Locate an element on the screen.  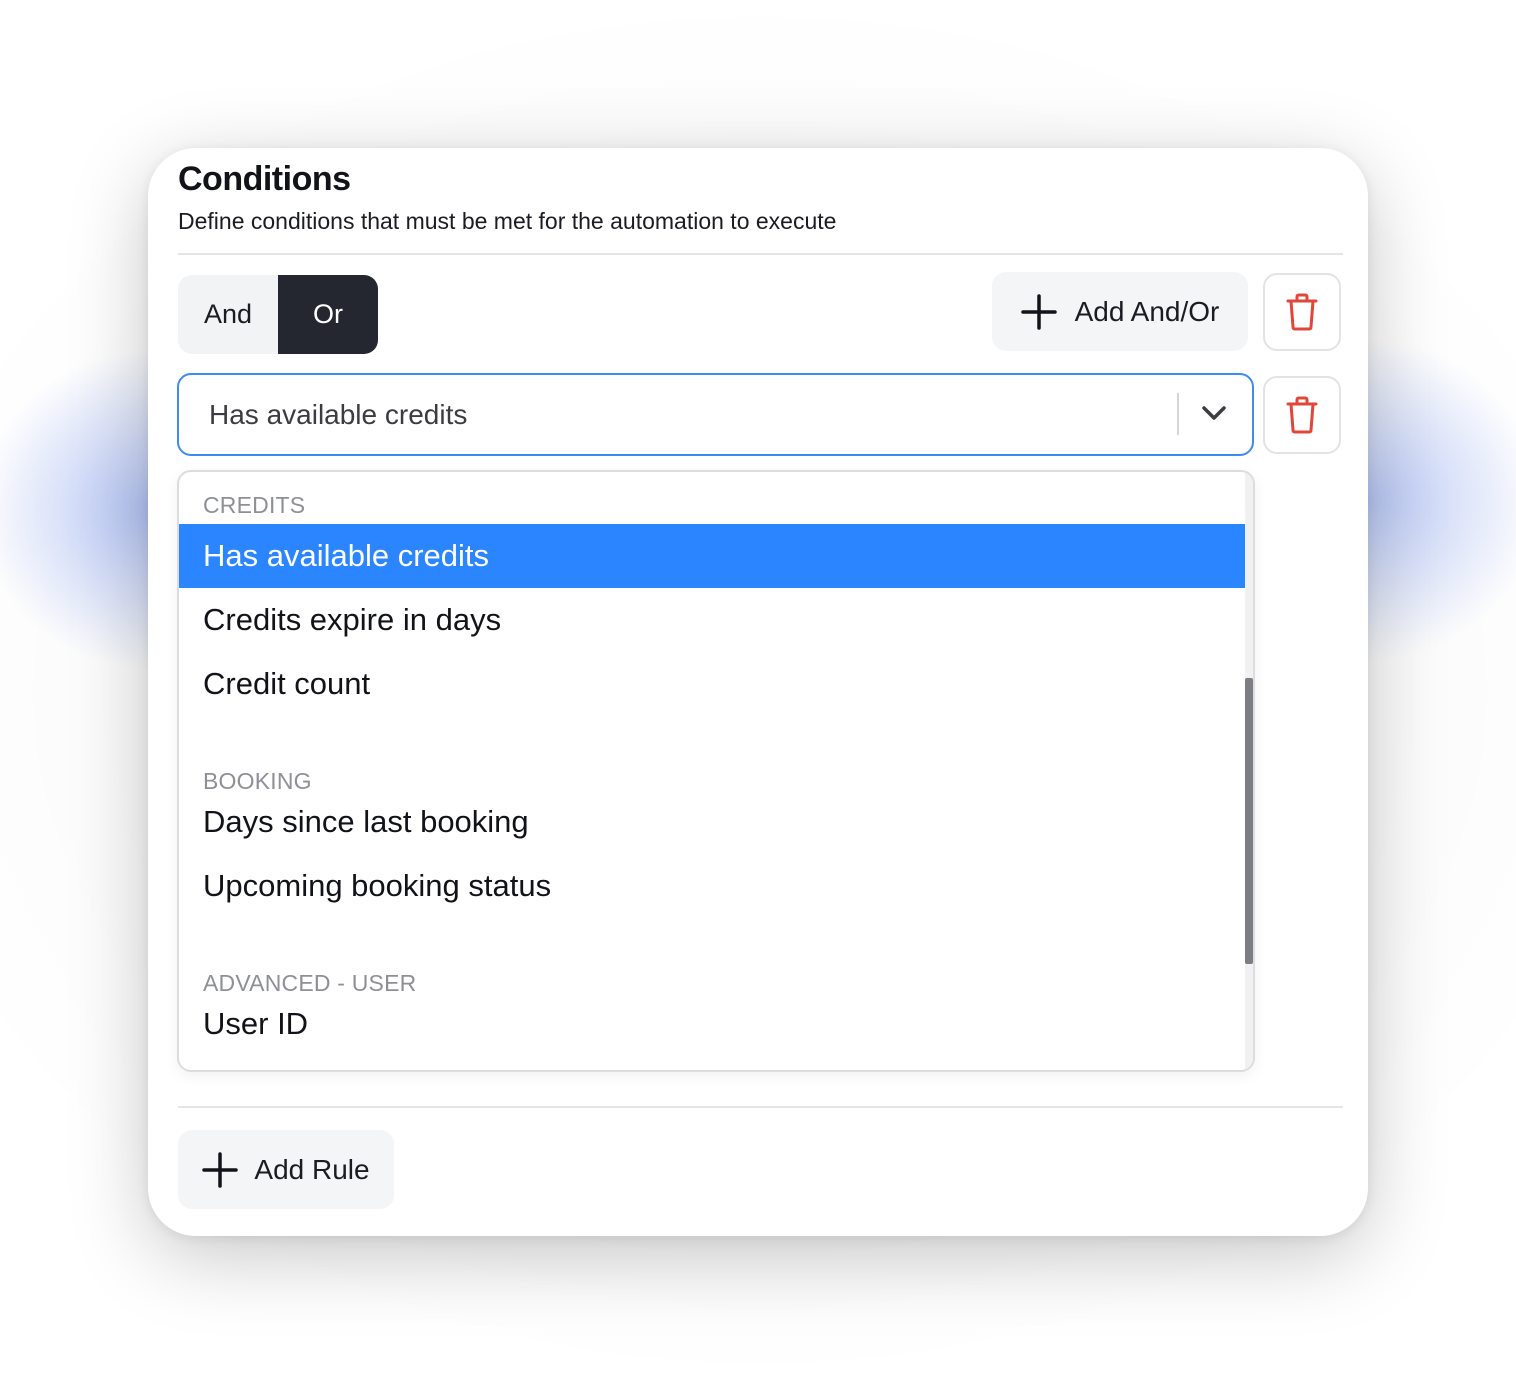
delete-group-button is located at coordinates (1302, 312).